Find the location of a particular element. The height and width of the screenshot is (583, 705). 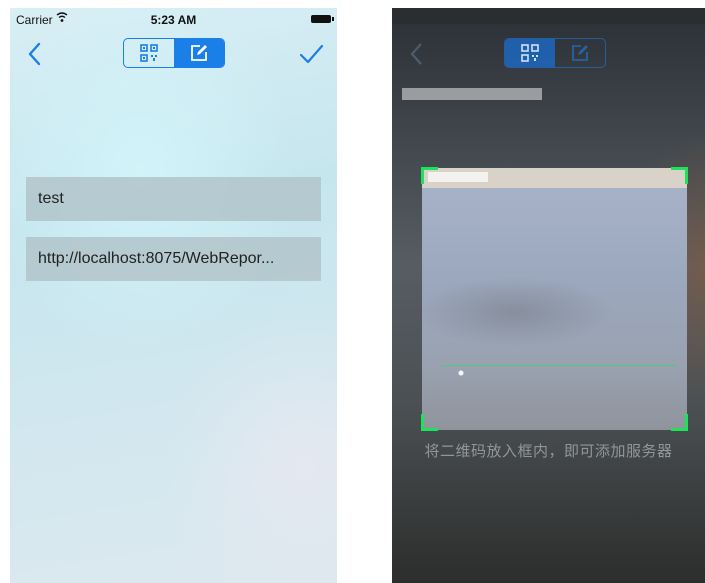

status-time: 5:23 AM is located at coordinates (173, 20).